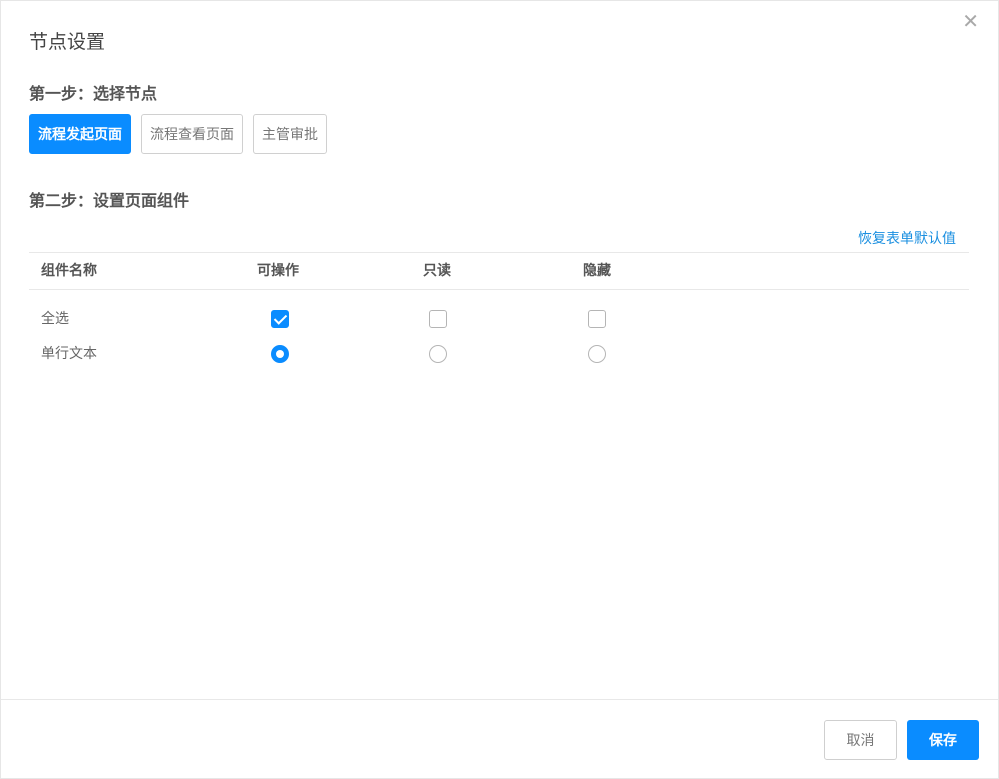  What do you see at coordinates (943, 740) in the screenshot?
I see `save-button: 保存` at bounding box center [943, 740].